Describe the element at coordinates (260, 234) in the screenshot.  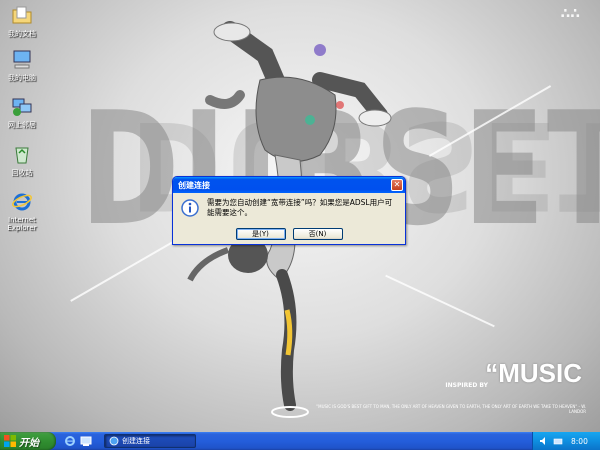
I see `yes-button: 是(Y)` at that location.